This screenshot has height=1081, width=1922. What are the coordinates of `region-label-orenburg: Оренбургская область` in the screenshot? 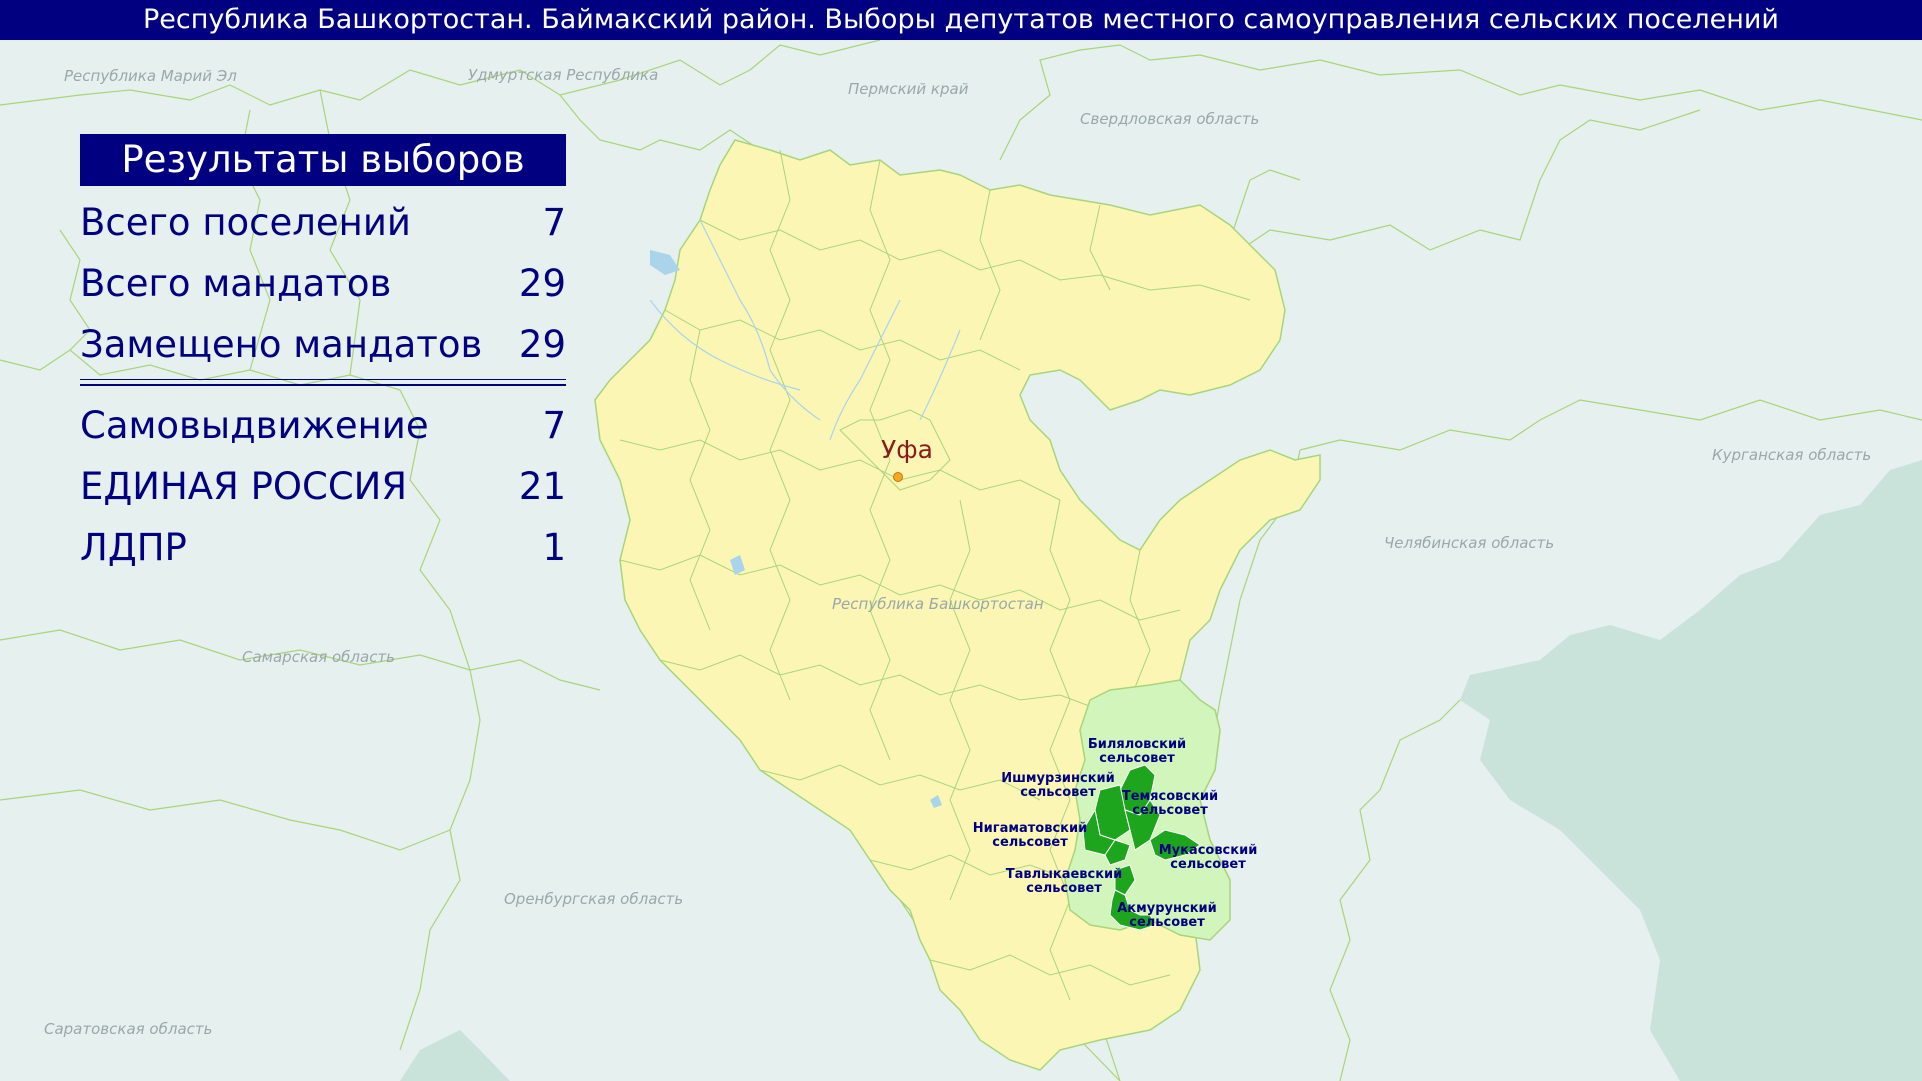 It's located at (593, 899).